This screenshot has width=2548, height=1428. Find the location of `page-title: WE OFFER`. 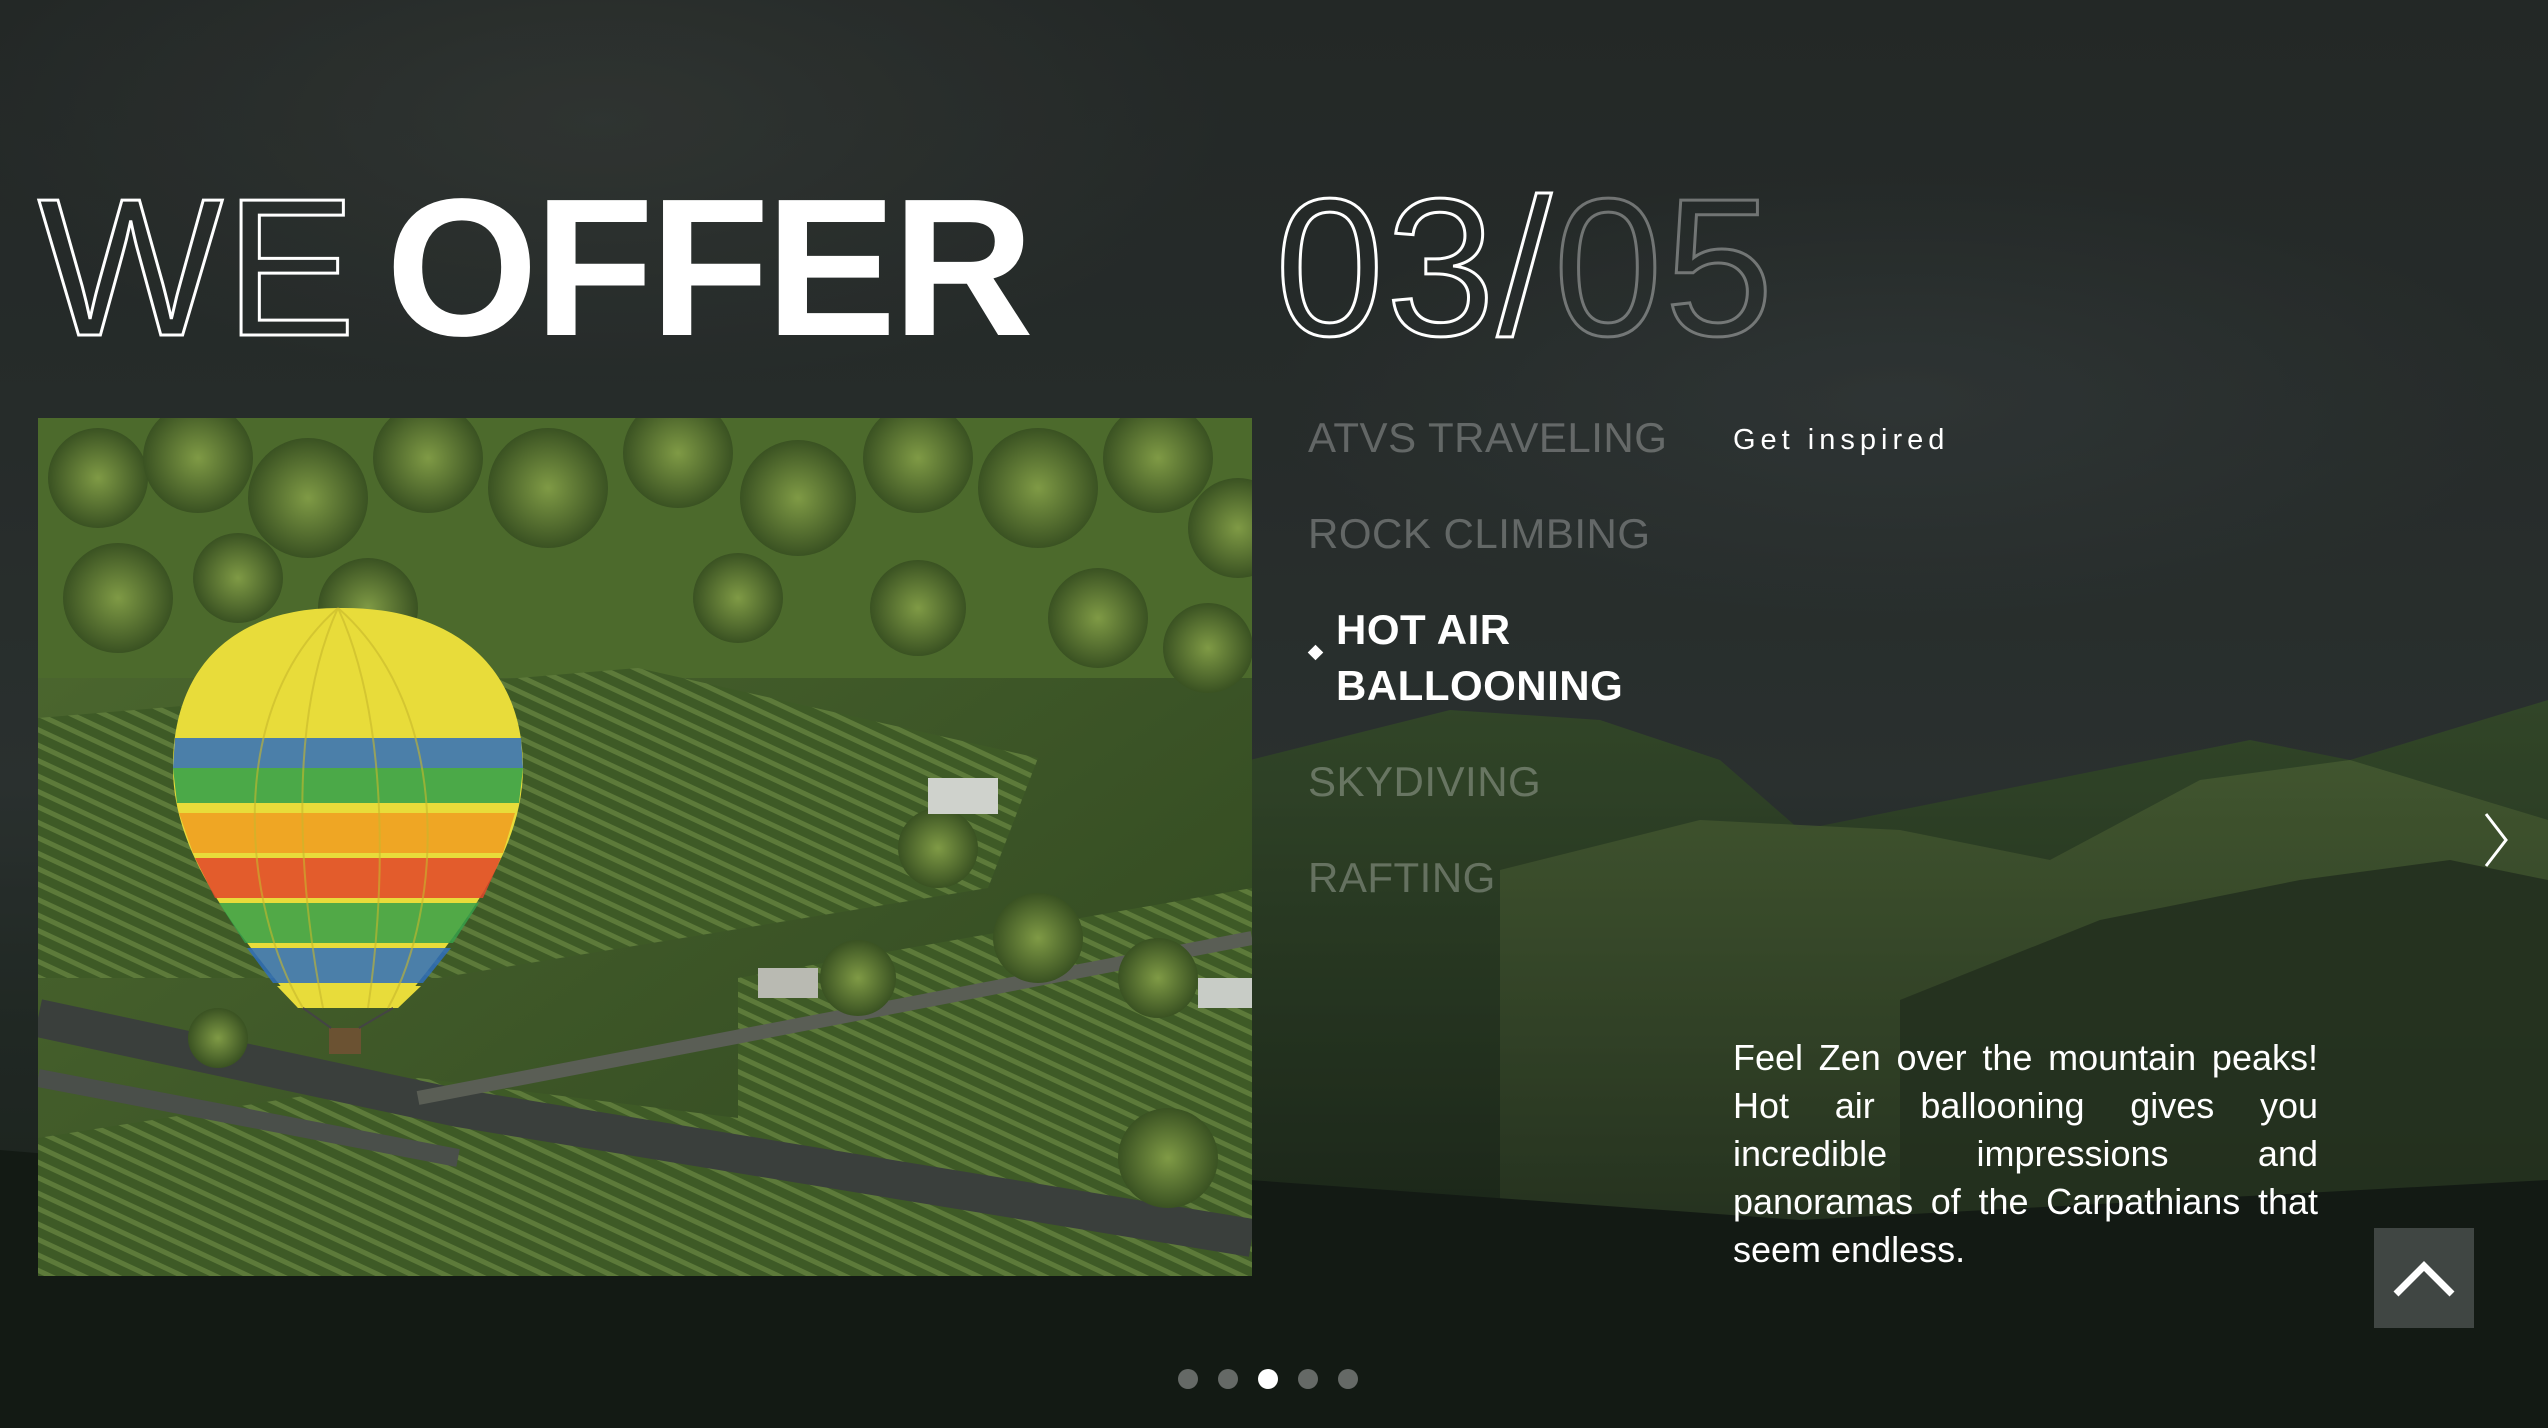

page-title: WE OFFER is located at coordinates (535, 267).